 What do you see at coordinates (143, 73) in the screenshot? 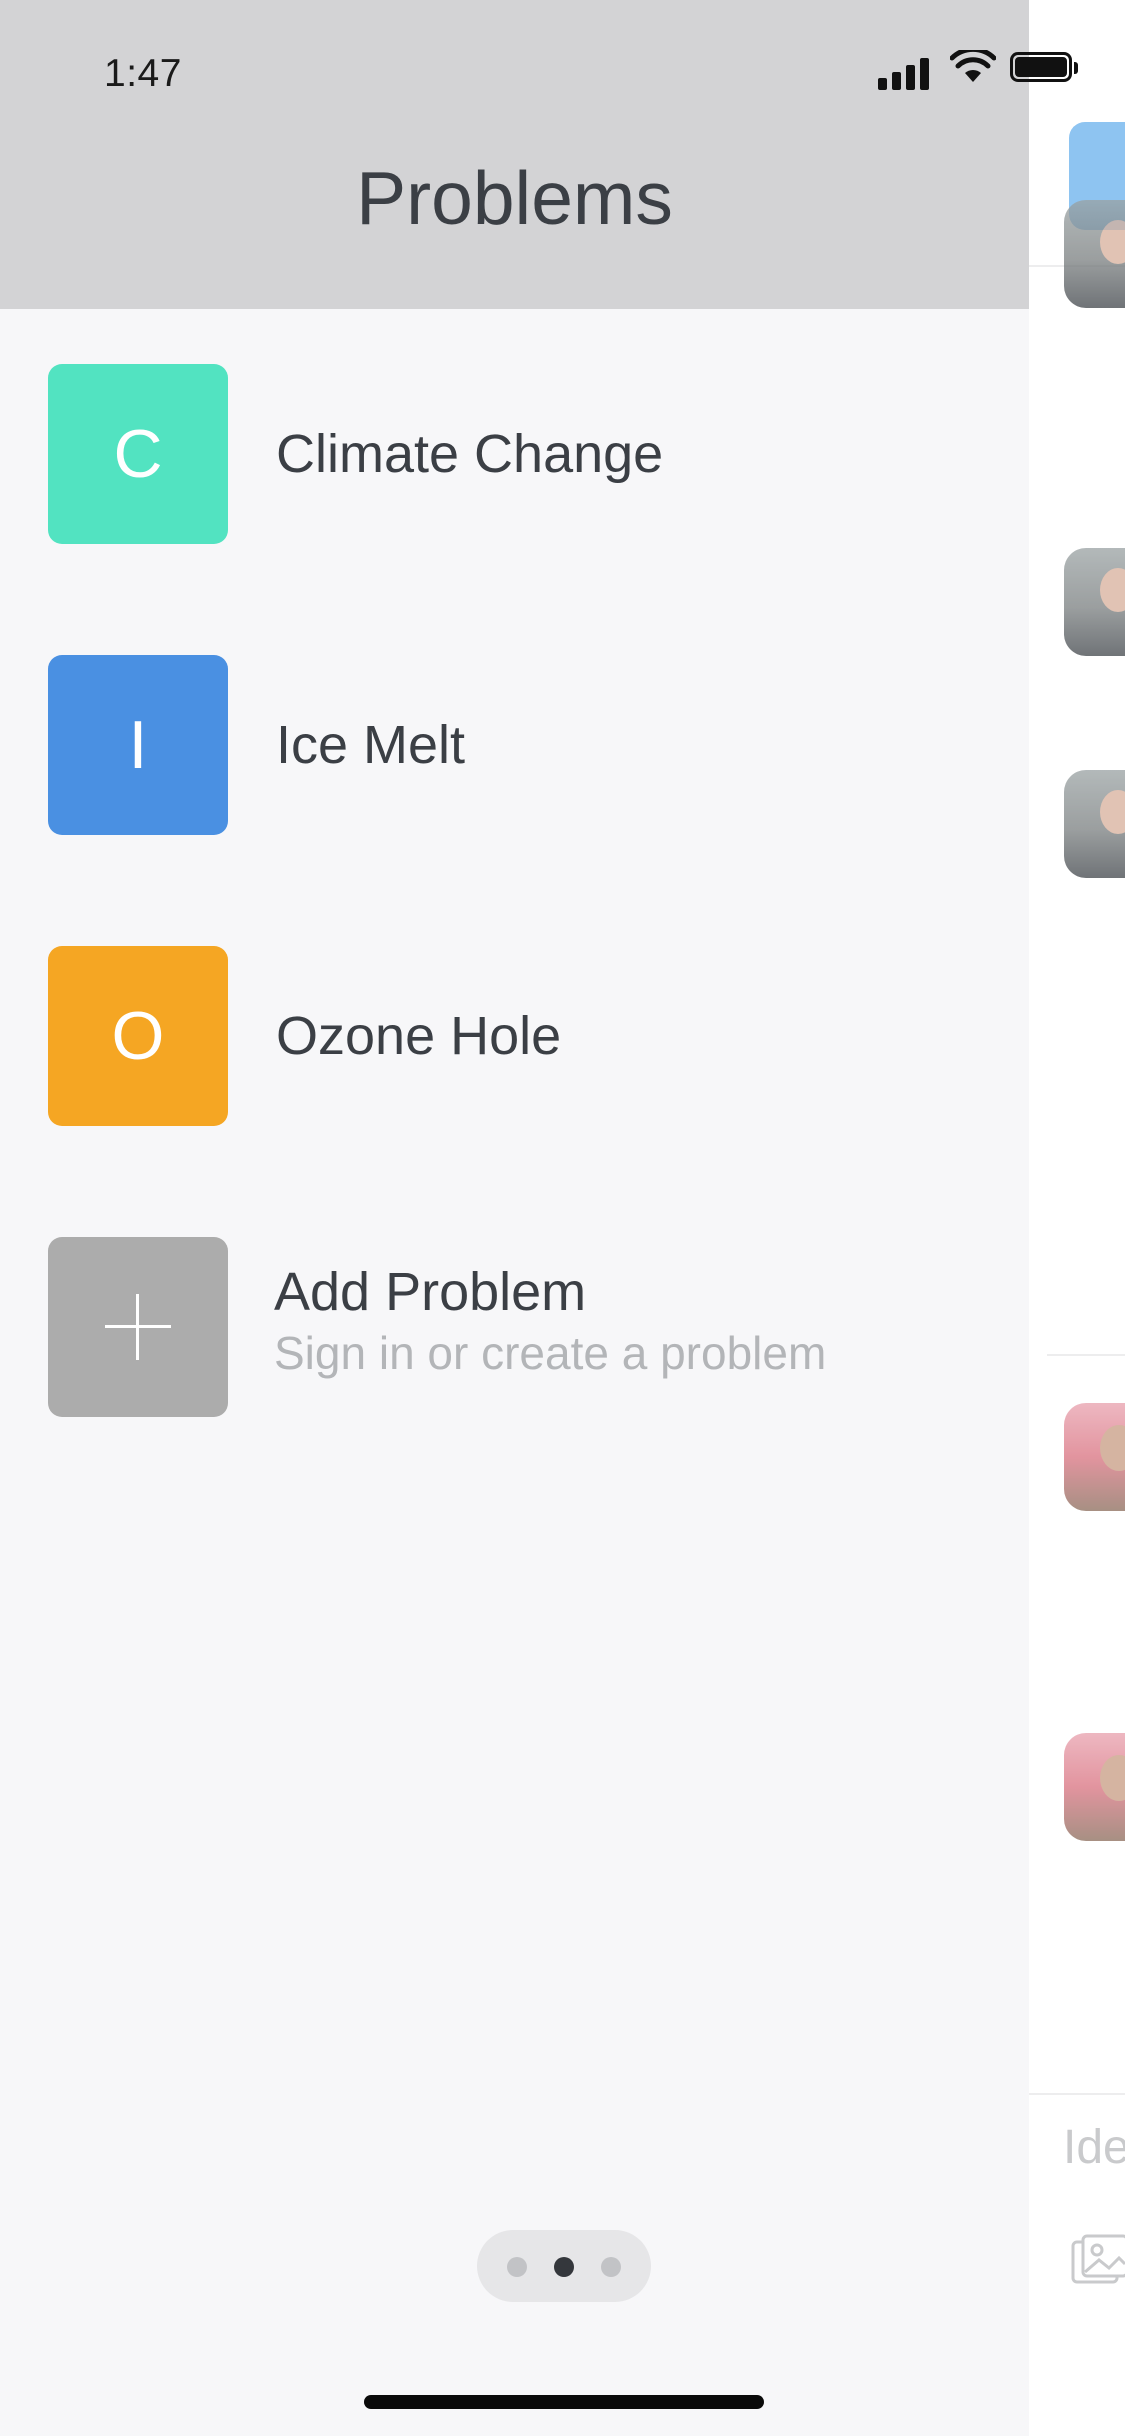
I see `status-time: 1:47` at bounding box center [143, 73].